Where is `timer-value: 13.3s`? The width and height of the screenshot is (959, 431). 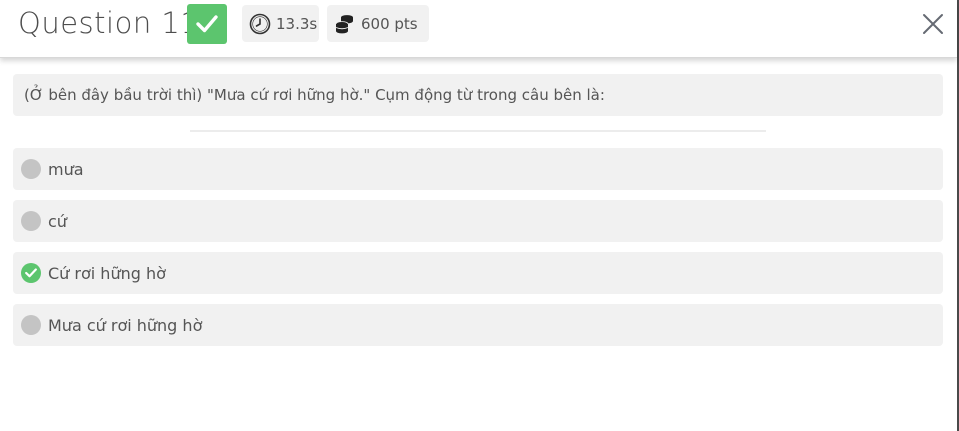 timer-value: 13.3s is located at coordinates (297, 23).